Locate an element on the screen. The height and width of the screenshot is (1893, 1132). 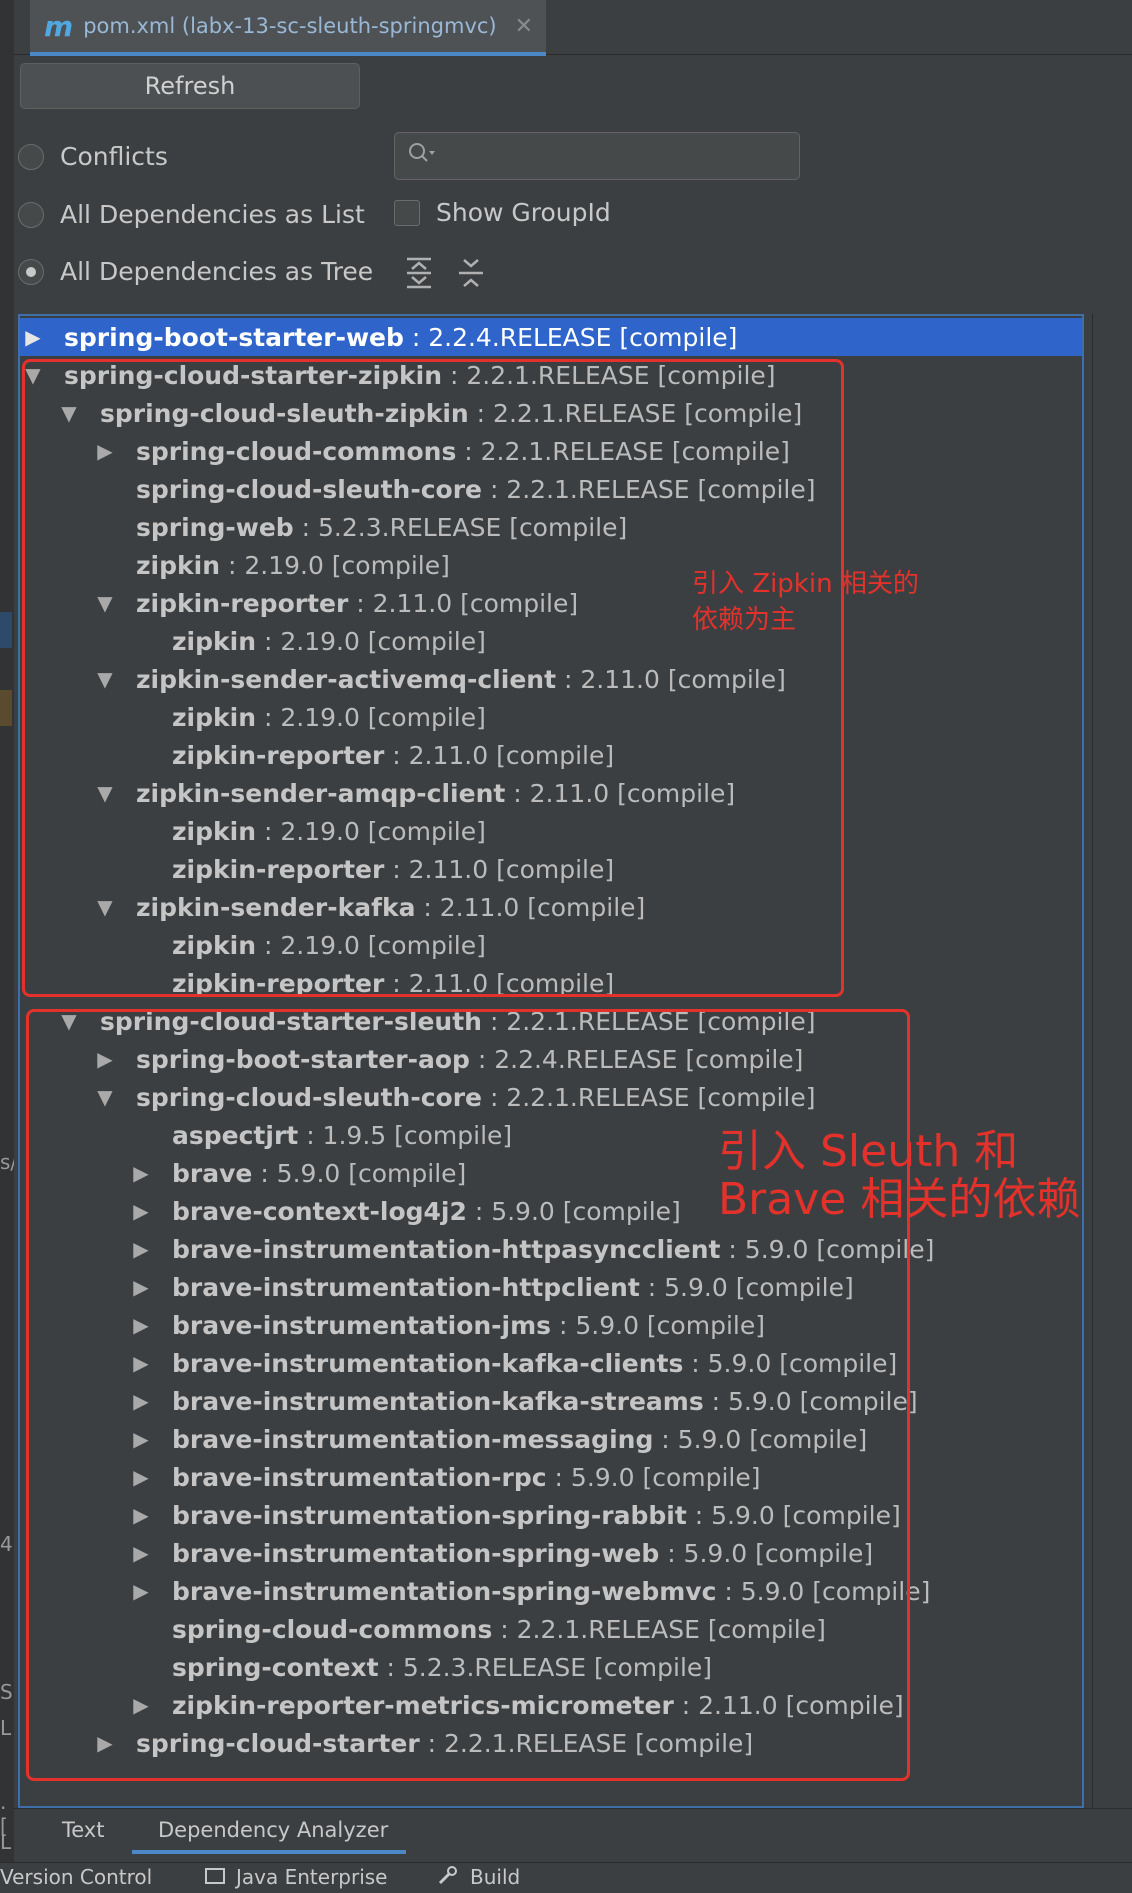
vertical-scrollbar is located at coordinates (1112, 1061).